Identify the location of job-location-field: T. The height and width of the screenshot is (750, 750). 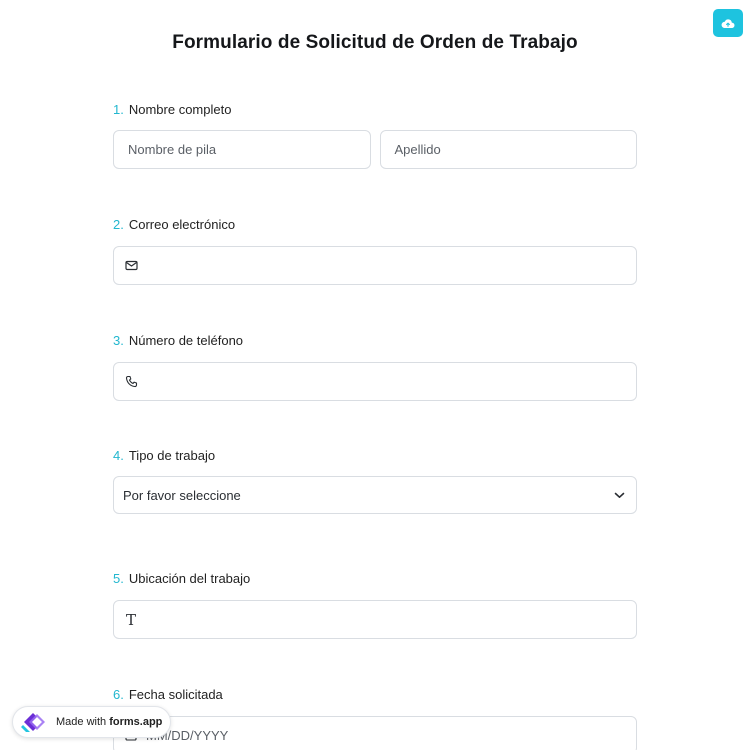
(375, 619).